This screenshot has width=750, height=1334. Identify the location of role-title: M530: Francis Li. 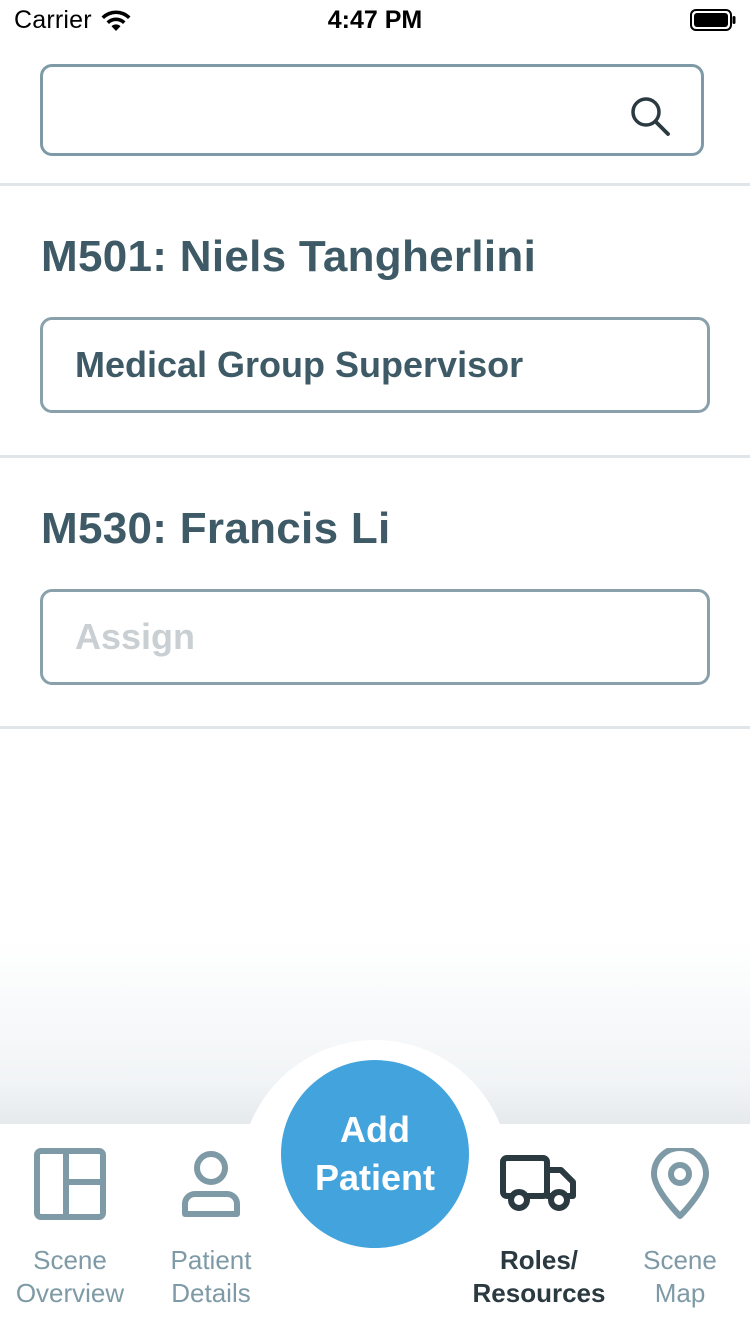
(216, 528).